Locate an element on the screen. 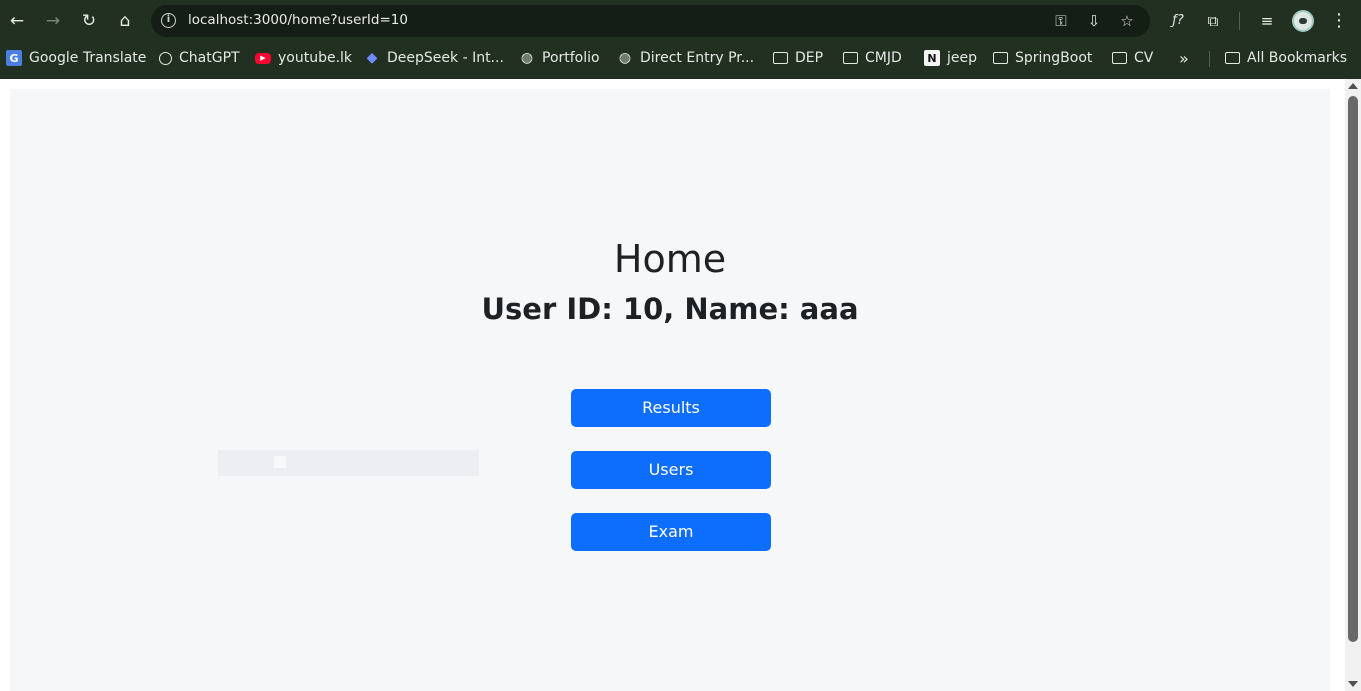 This screenshot has height=691, width=1361. scroll-up-arrow-icon is located at coordinates (1353, 86).